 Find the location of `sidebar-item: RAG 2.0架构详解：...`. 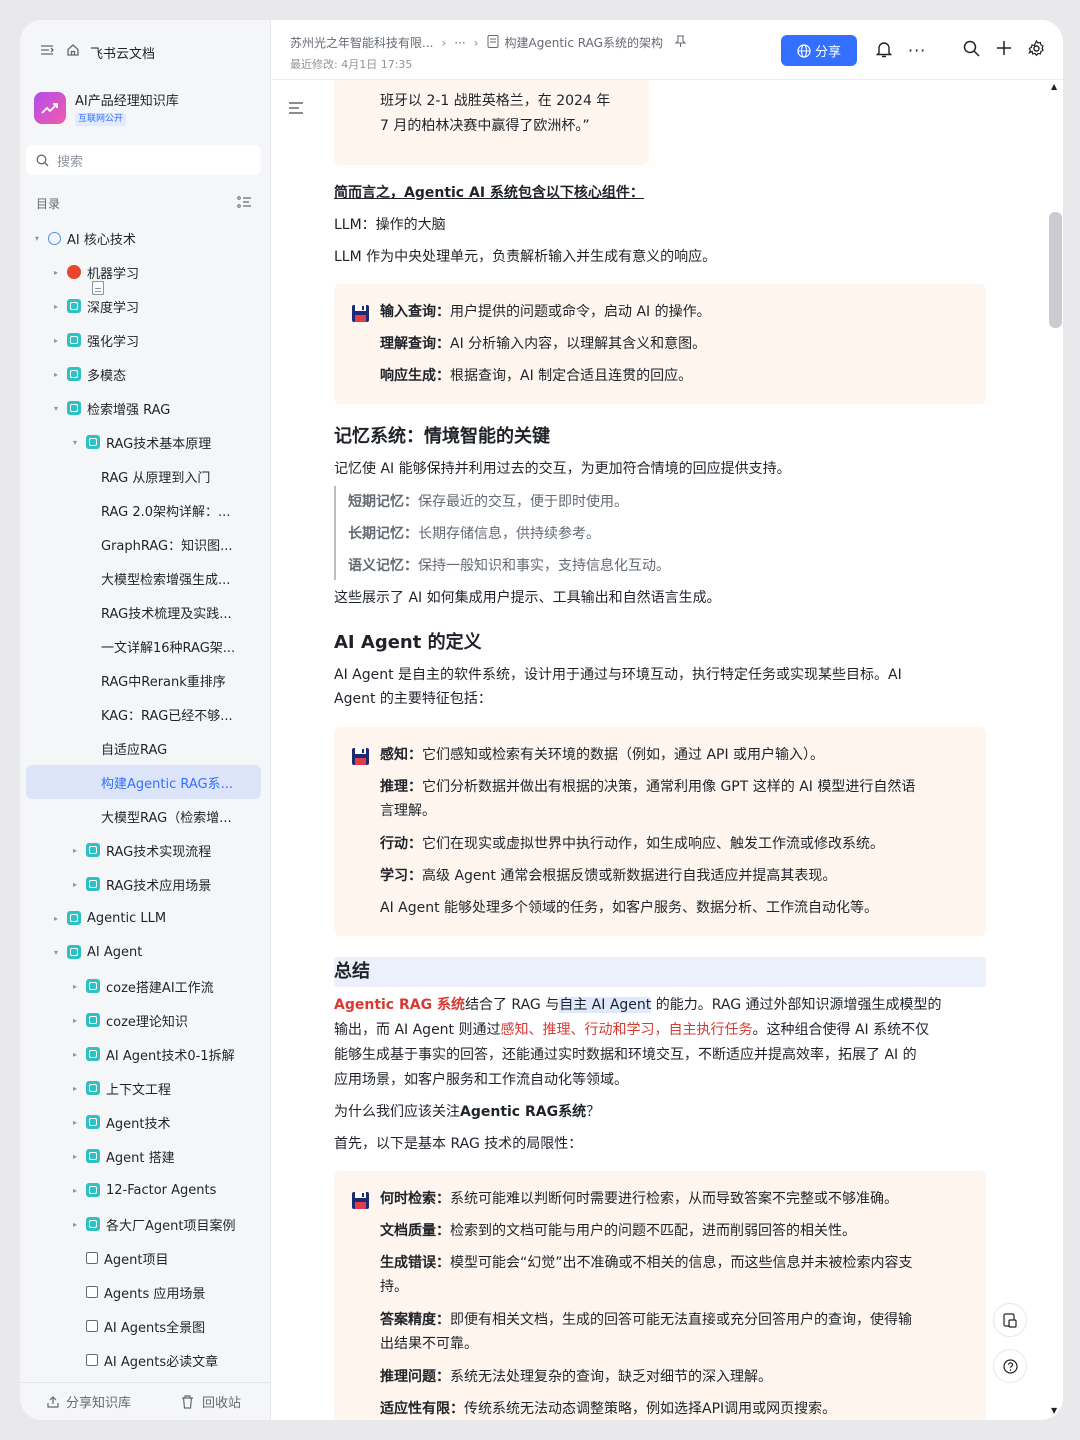

sidebar-item: RAG 2.0架构详解：... is located at coordinates (143, 404).